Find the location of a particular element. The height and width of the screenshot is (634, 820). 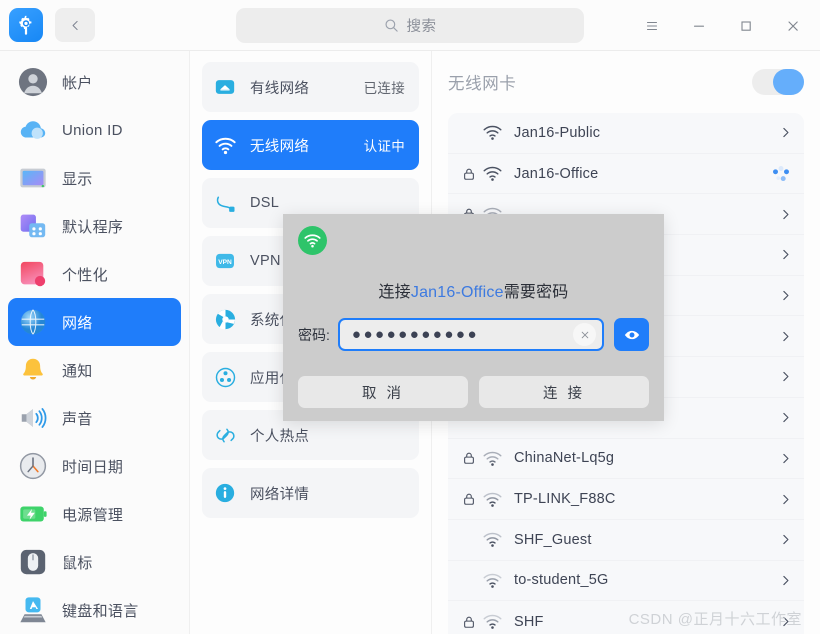

clear-password-button is located at coordinates (584, 334).